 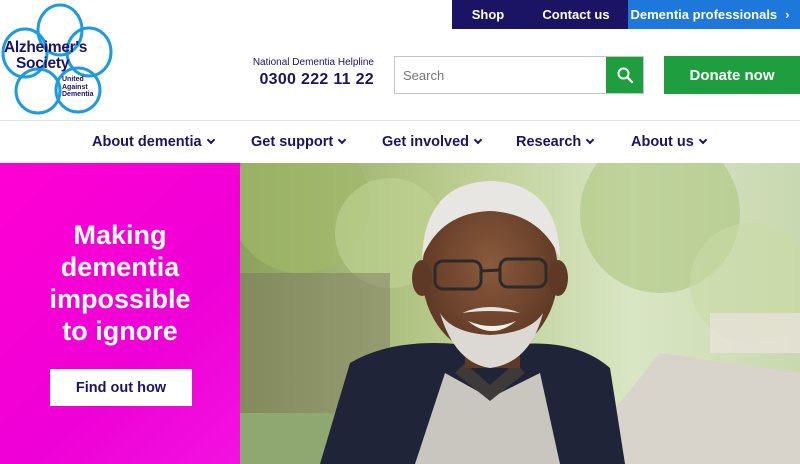 What do you see at coordinates (147, 141) in the screenshot?
I see `nav-item-label: About dementia` at bounding box center [147, 141].